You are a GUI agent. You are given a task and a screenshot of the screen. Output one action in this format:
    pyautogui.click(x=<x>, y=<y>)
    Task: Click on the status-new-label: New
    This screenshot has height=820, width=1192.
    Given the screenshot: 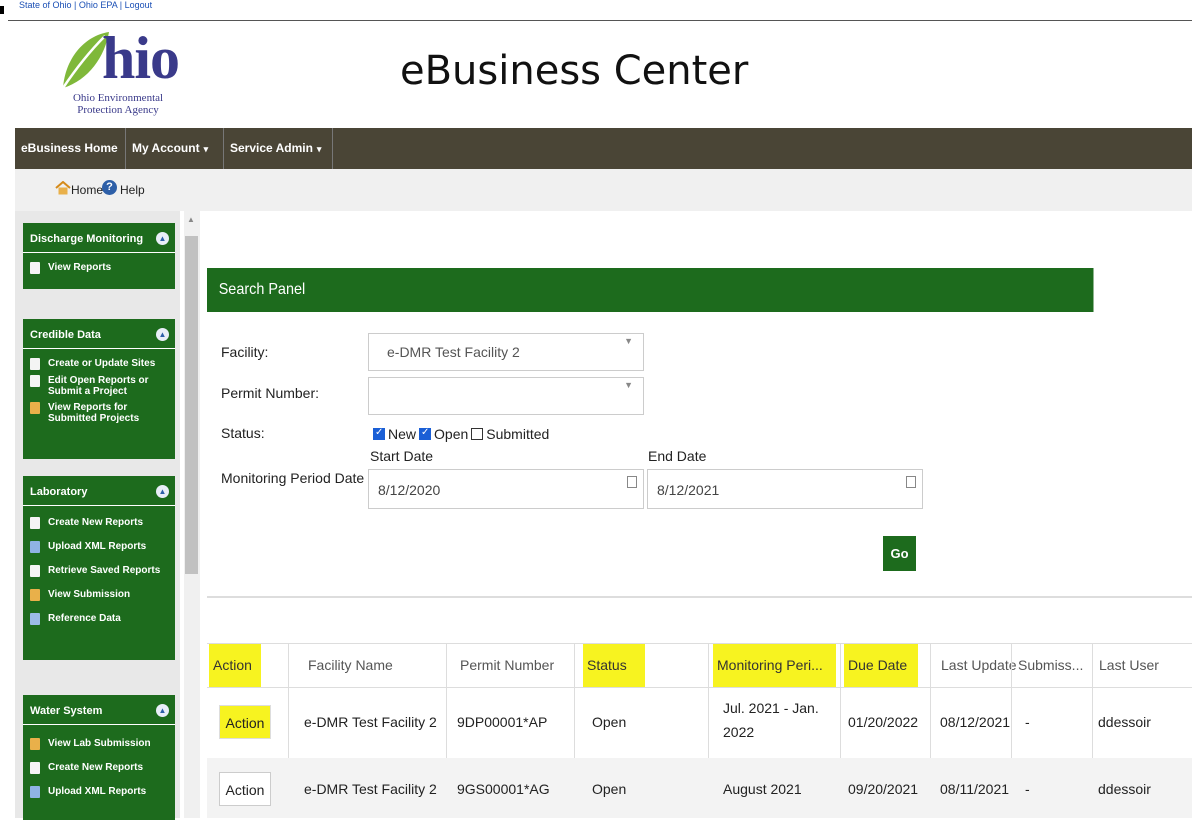 What is the action you would take?
    pyautogui.click(x=402, y=434)
    